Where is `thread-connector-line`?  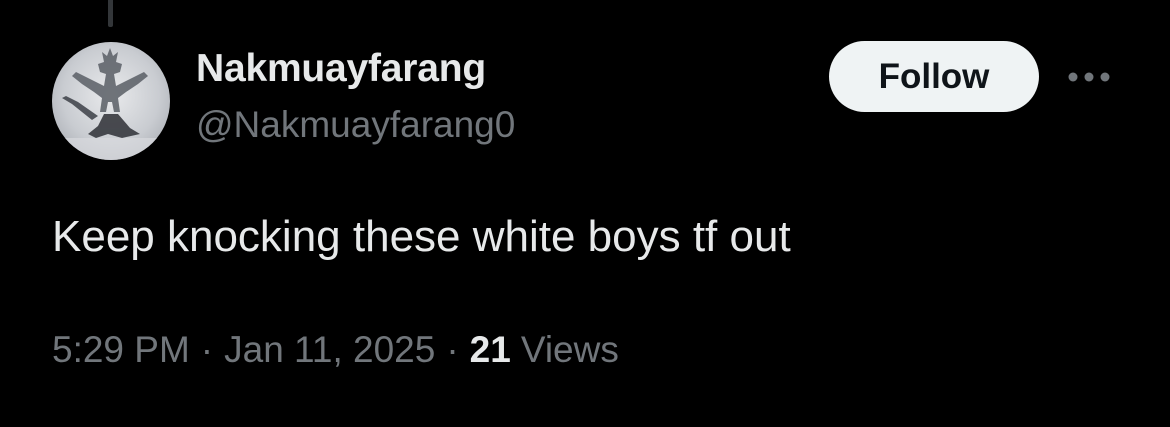 thread-connector-line is located at coordinates (110, 13).